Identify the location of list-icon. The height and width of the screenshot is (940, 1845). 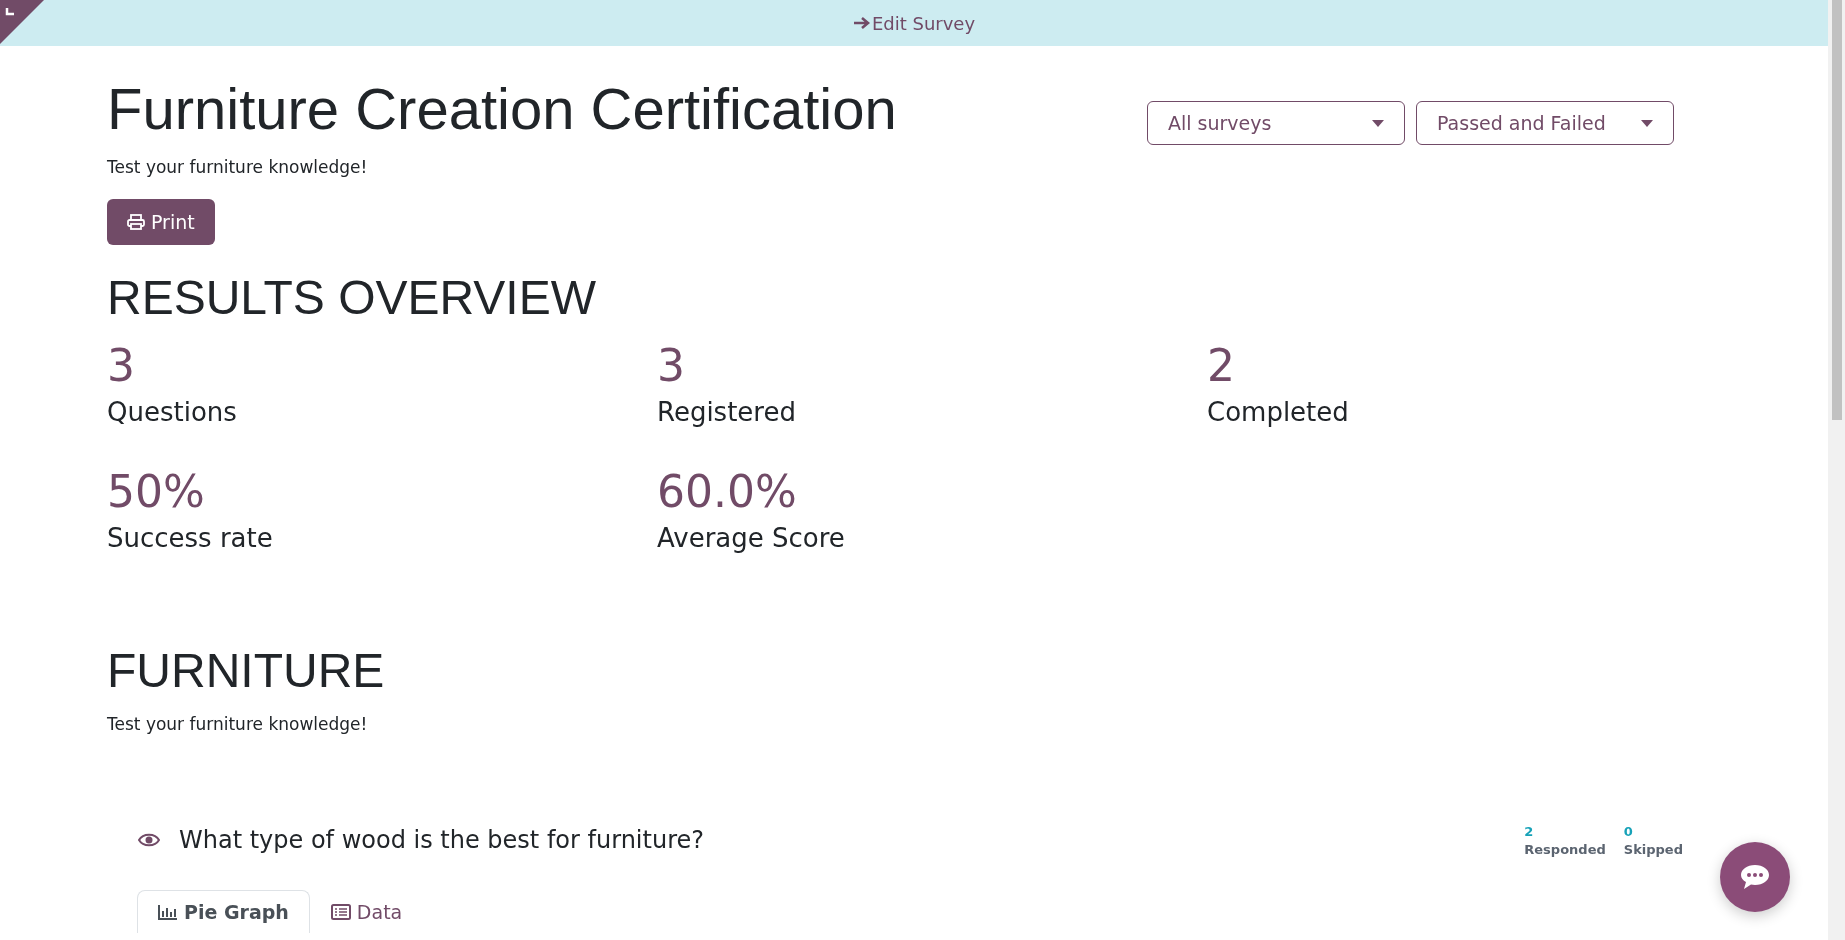
(340, 911).